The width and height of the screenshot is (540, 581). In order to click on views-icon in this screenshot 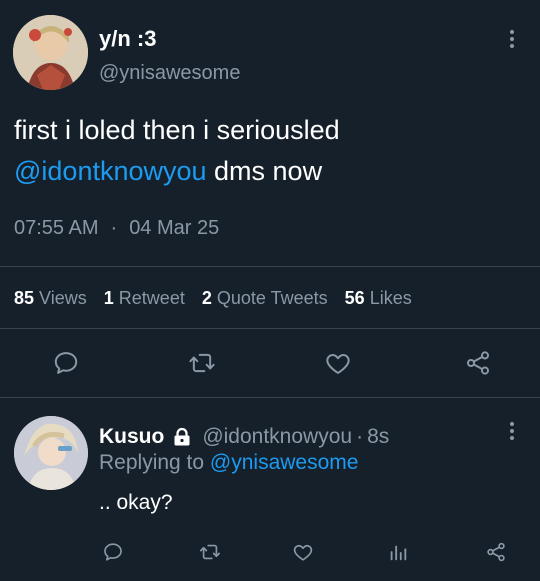, I will do `click(398, 553)`.